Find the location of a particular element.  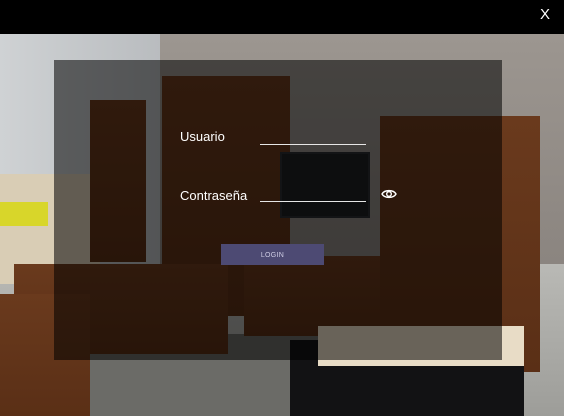

login-button: LOGIN is located at coordinates (272, 254).